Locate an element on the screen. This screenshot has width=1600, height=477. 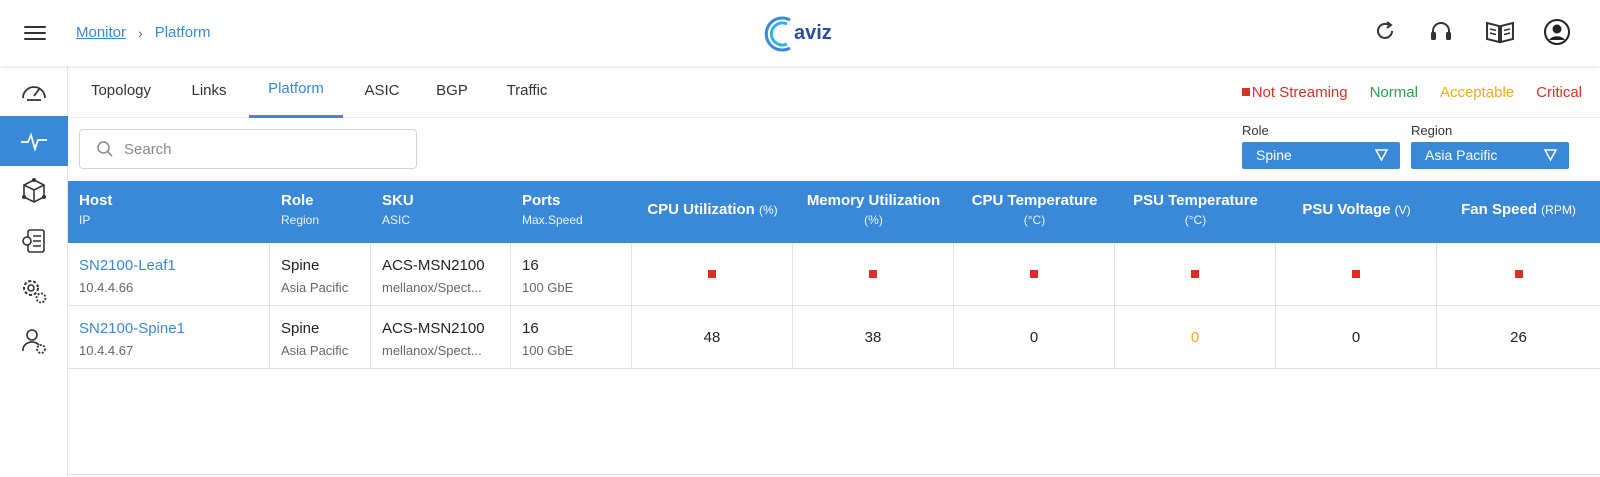
cell-cpu-temperature: 0 is located at coordinates (1034, 337).